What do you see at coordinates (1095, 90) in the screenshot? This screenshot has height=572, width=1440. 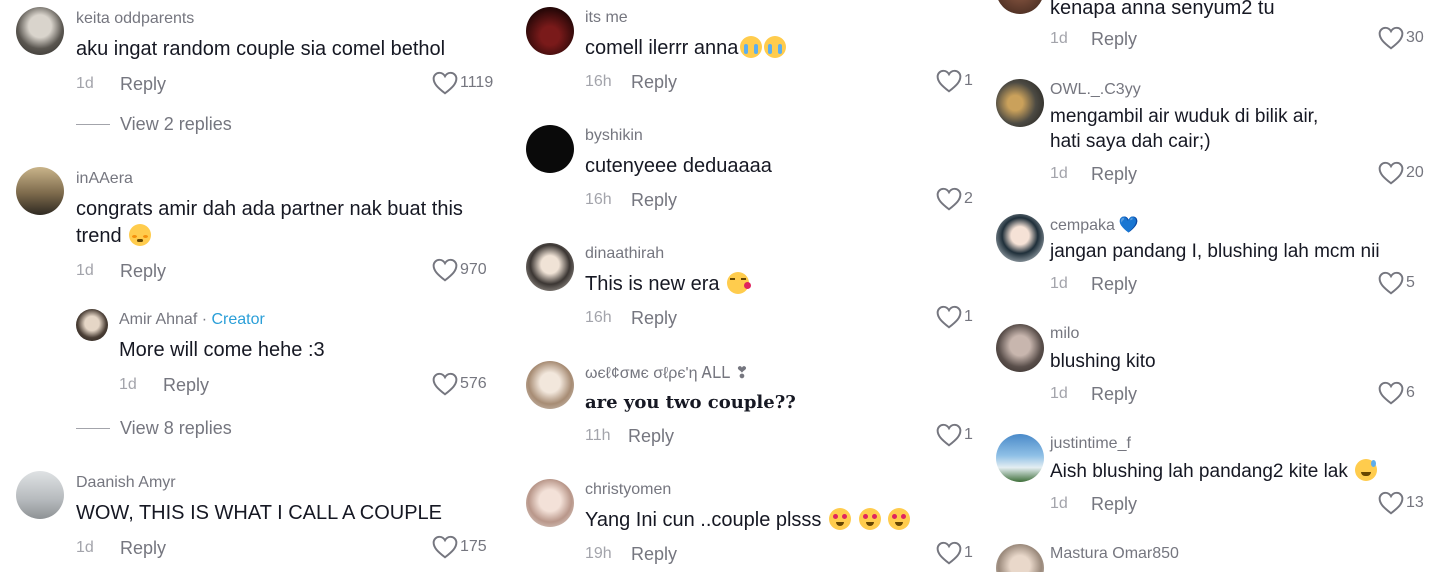 I see `comment-username: OWL._.C3yy` at bounding box center [1095, 90].